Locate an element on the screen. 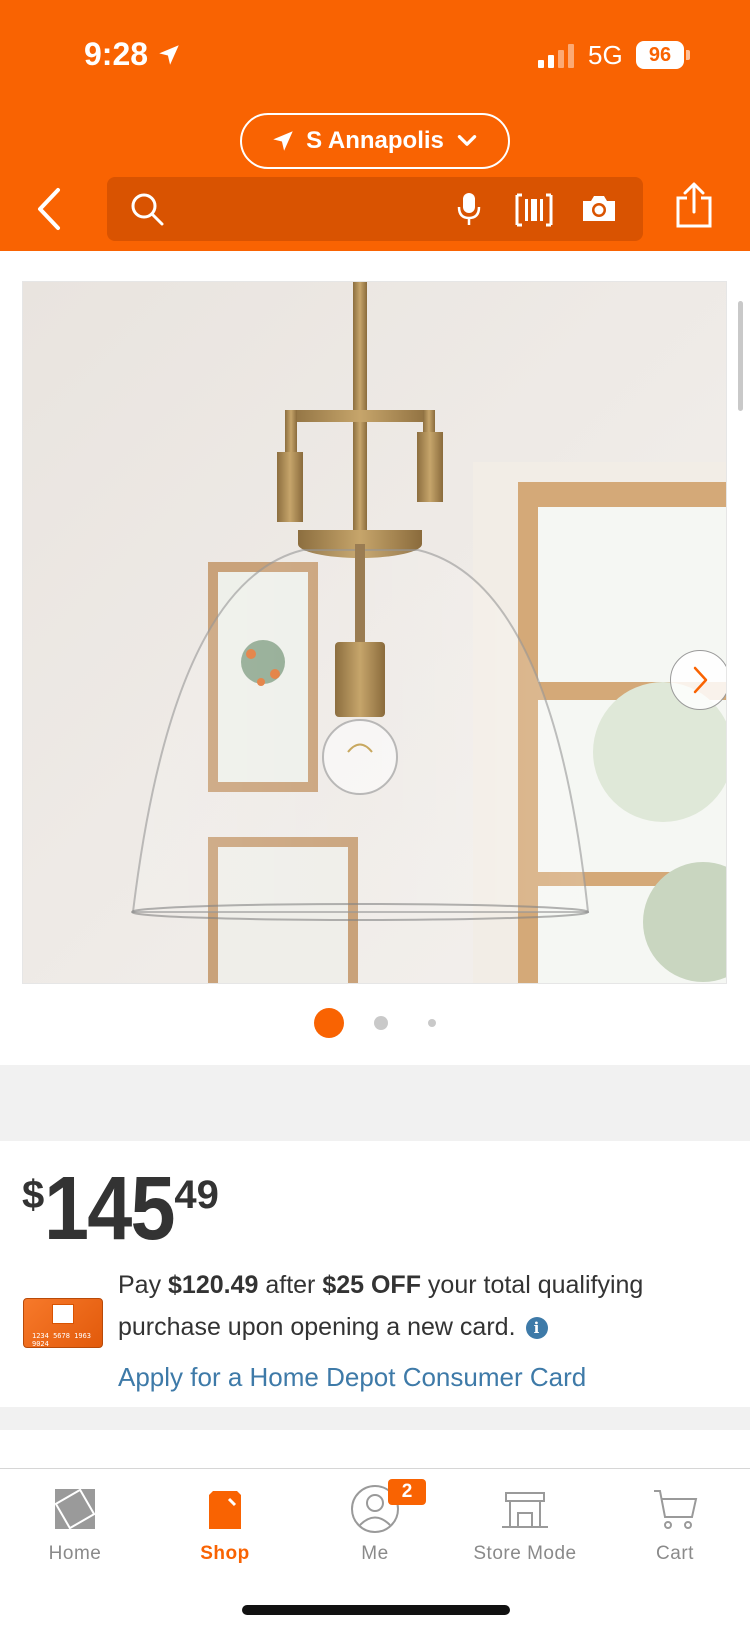 The width and height of the screenshot is (750, 1626). chevron-down-icon is located at coordinates (467, 140).